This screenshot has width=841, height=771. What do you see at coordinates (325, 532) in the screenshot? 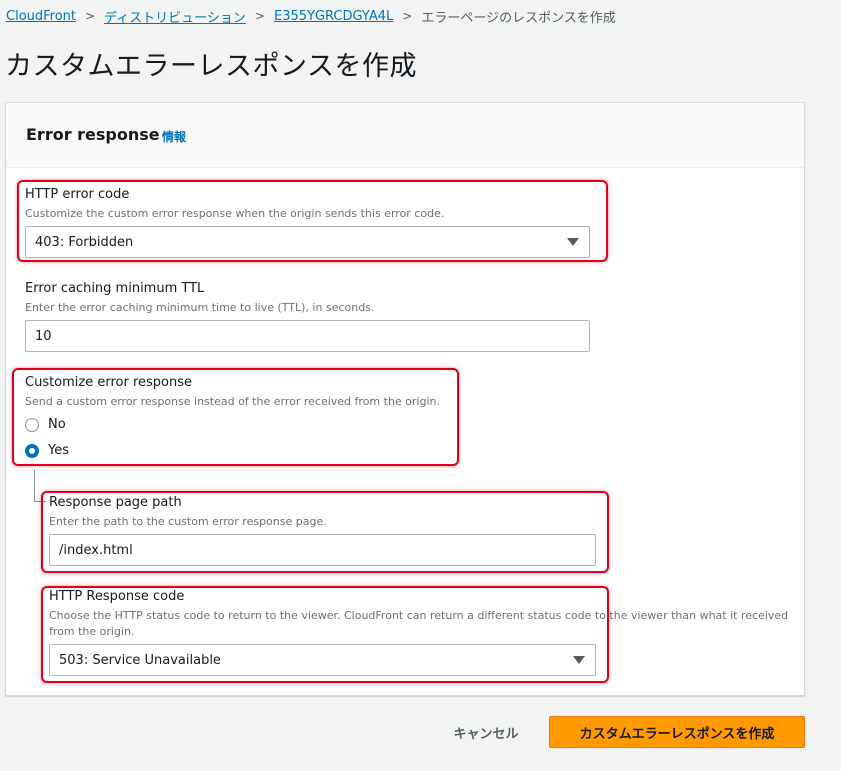
I see `highlight-response-page-path` at bounding box center [325, 532].